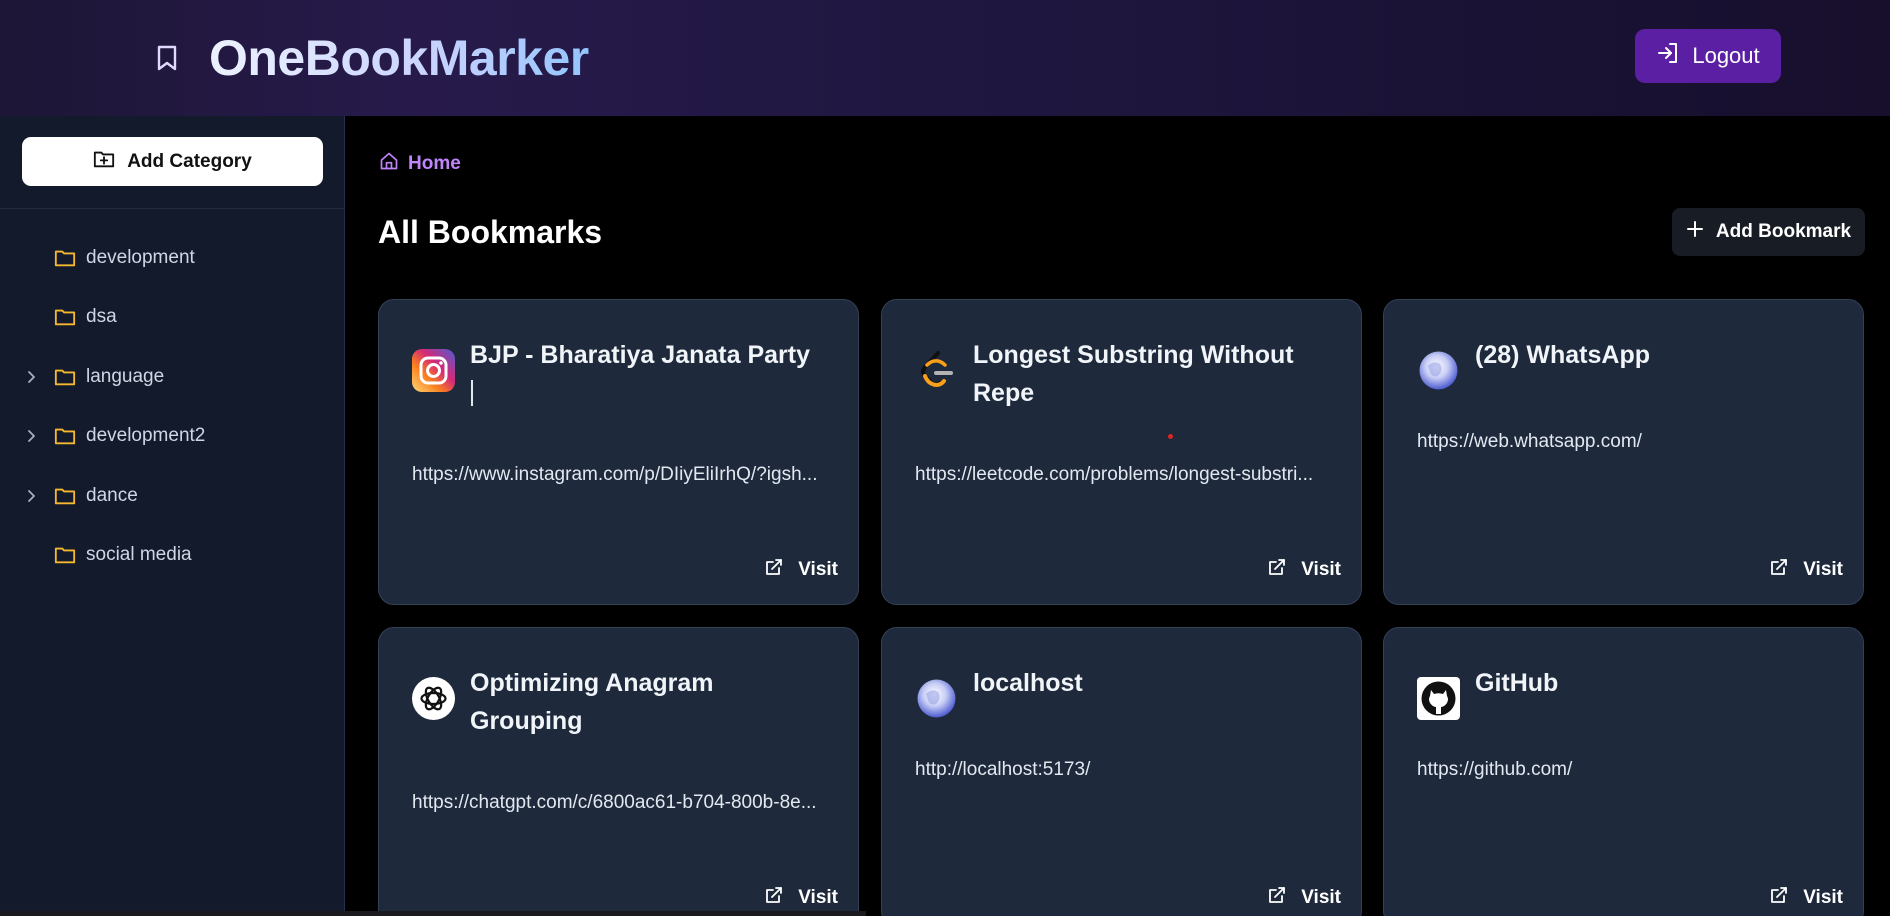 The width and height of the screenshot is (1890, 916). What do you see at coordinates (125, 376) in the screenshot?
I see `sidebar-item-label: language` at bounding box center [125, 376].